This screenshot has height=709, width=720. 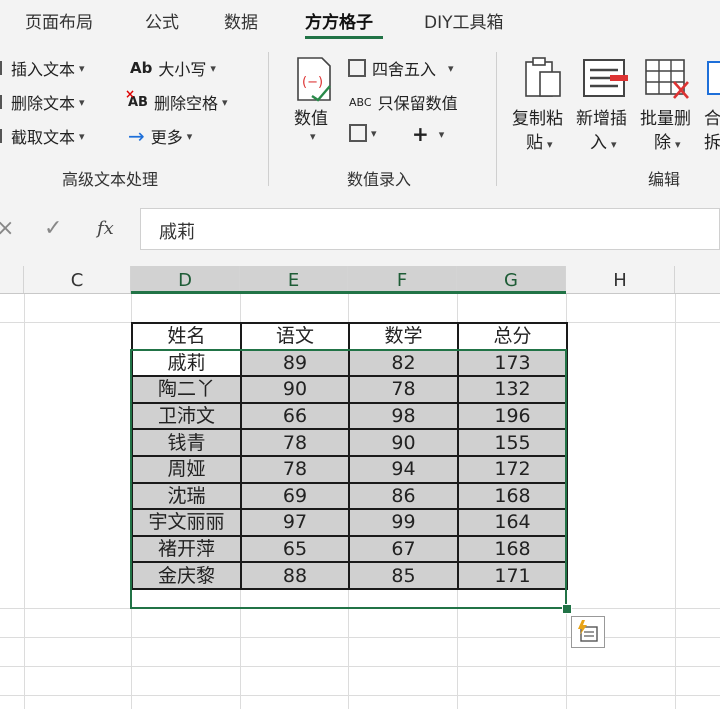 What do you see at coordinates (403, 336) in the screenshot?
I see `header-cell-math: 数学` at bounding box center [403, 336].